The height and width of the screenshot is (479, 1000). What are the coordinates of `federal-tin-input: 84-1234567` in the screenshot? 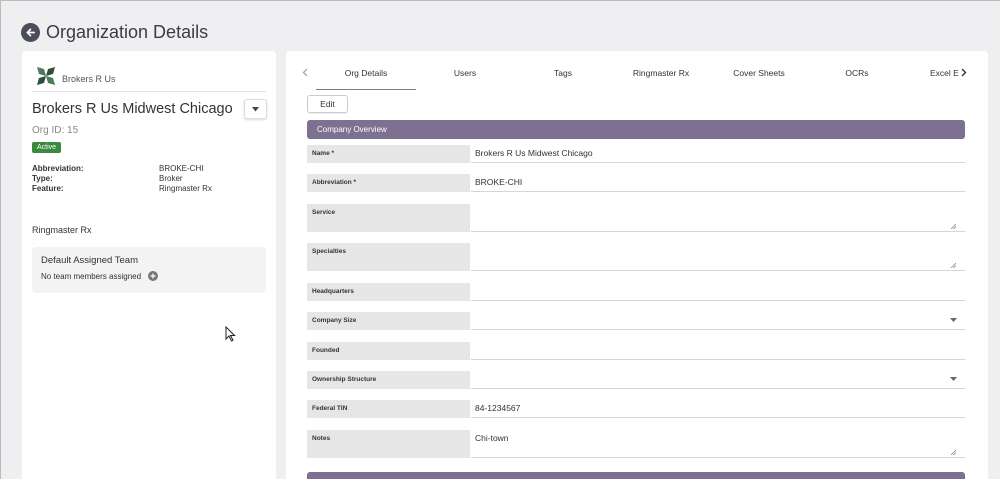 It's located at (718, 409).